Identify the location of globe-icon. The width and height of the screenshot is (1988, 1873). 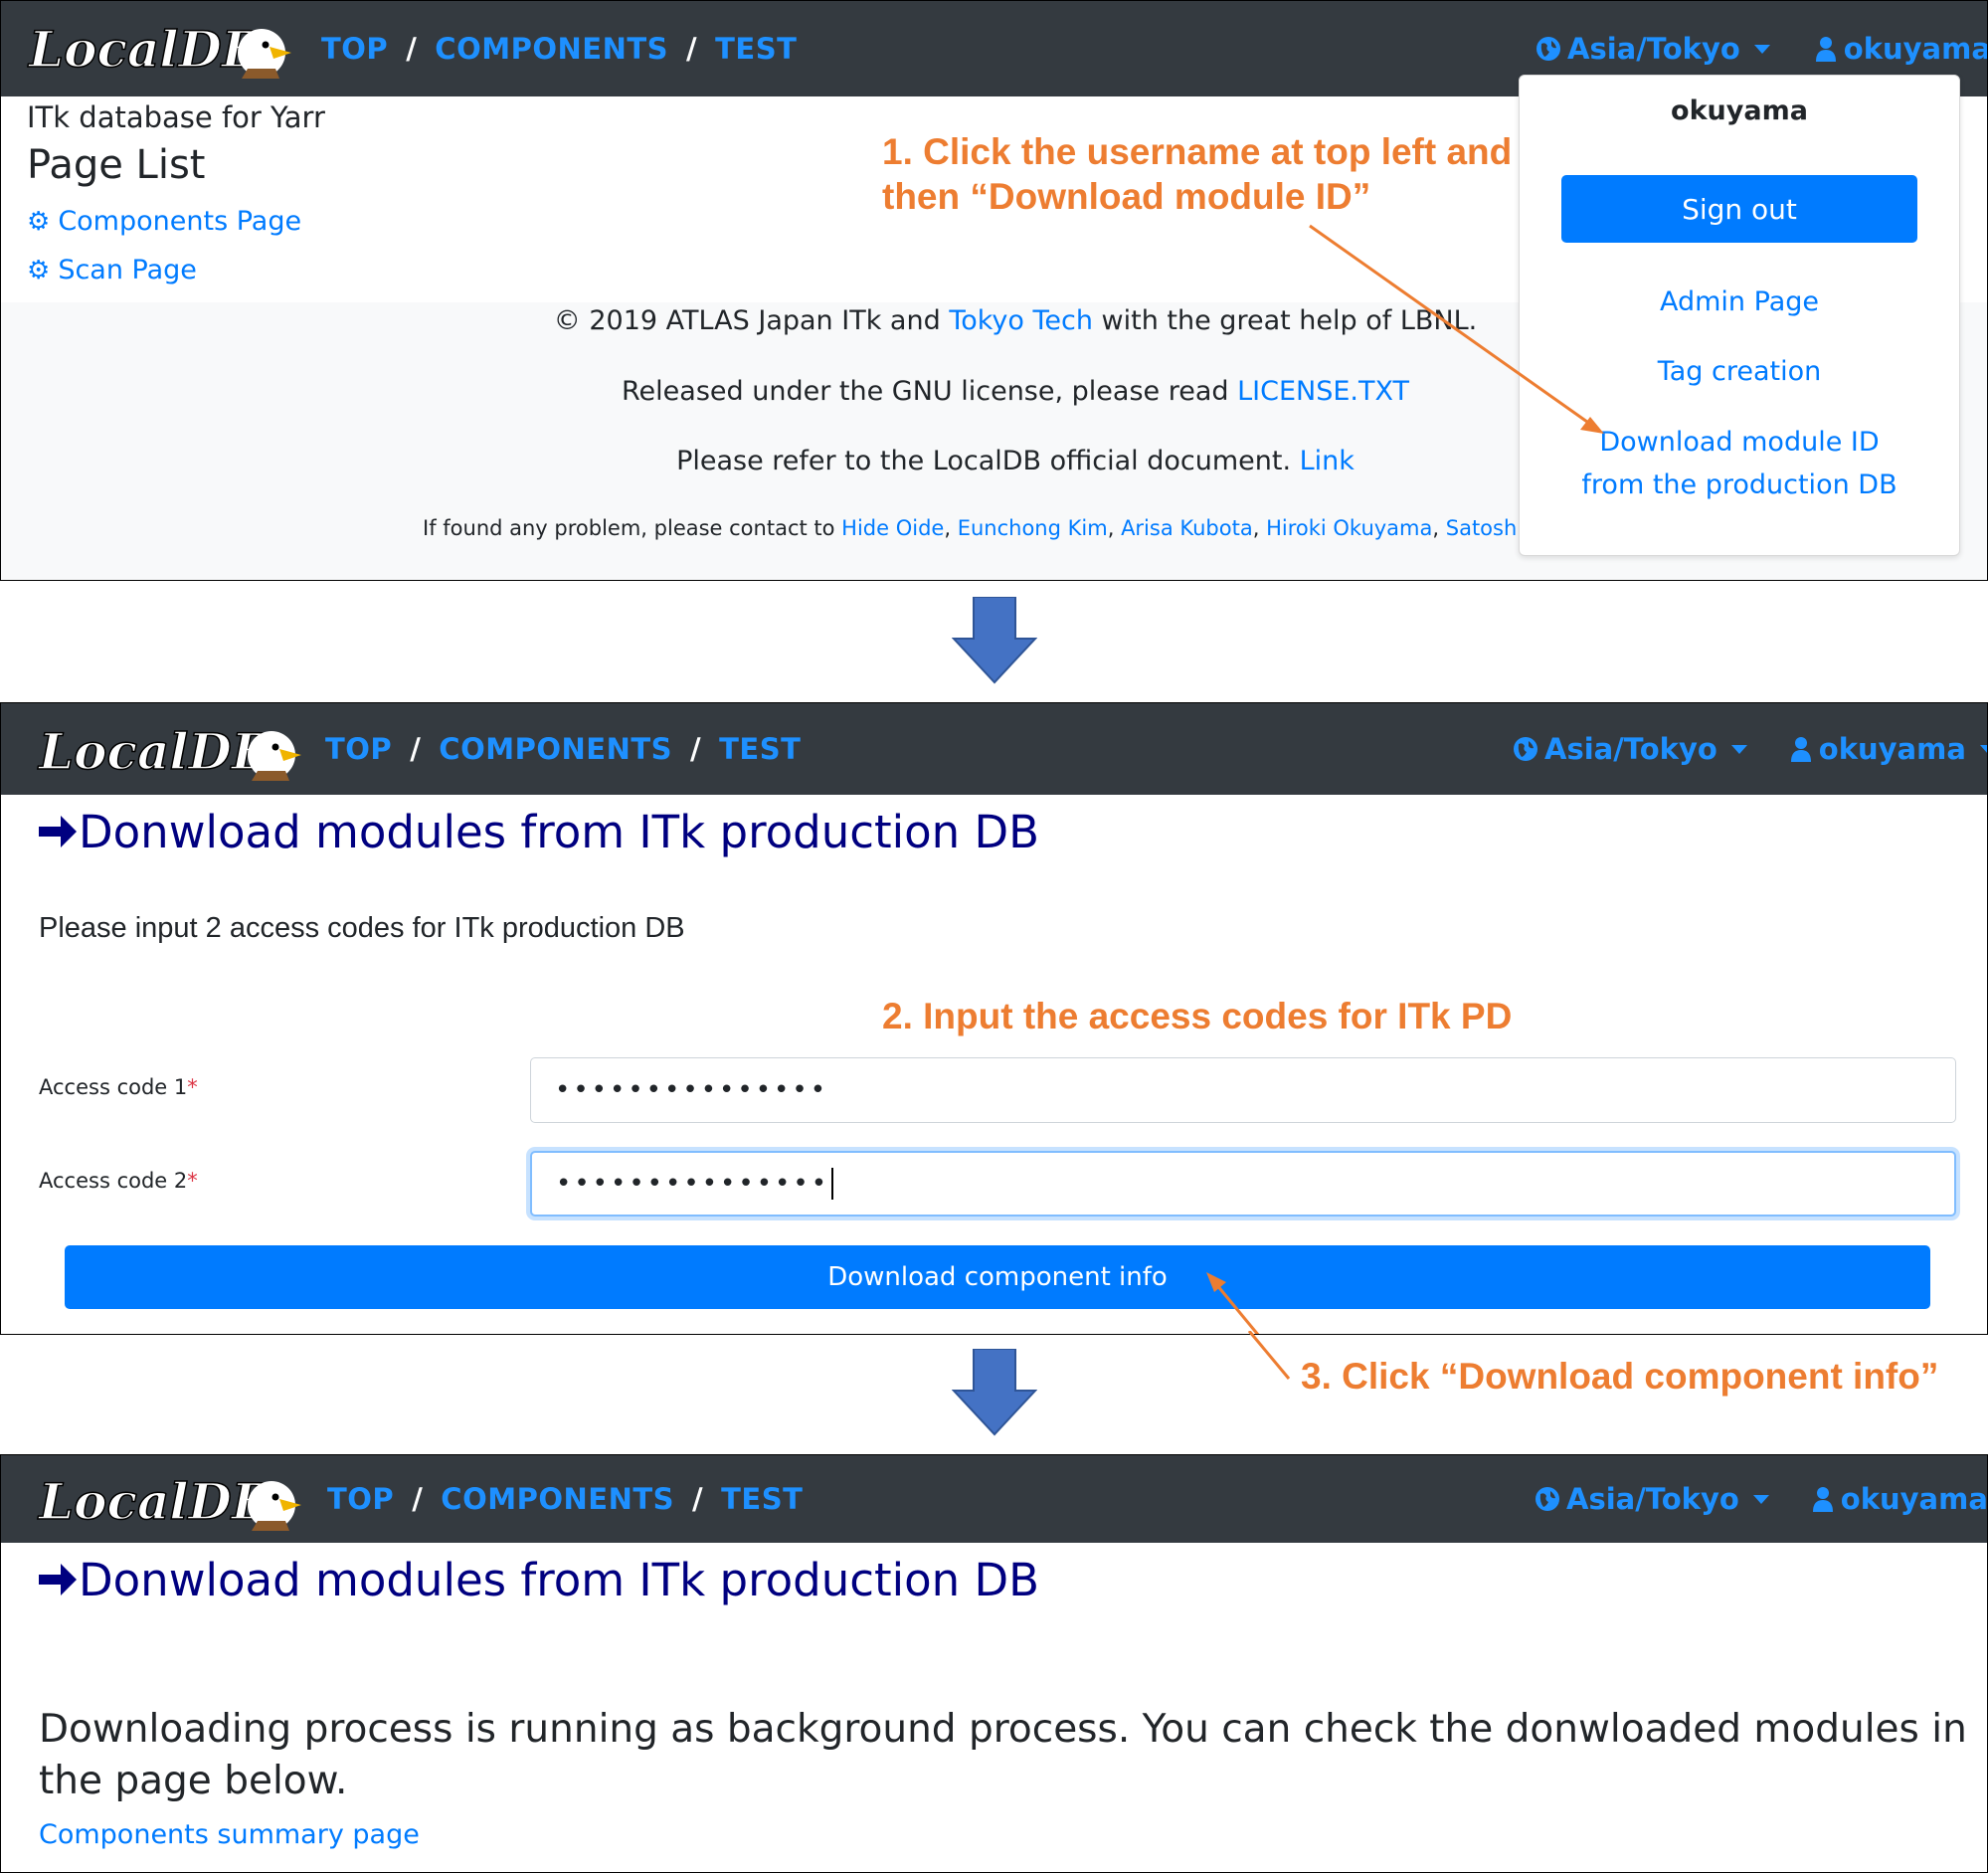
(1547, 1499).